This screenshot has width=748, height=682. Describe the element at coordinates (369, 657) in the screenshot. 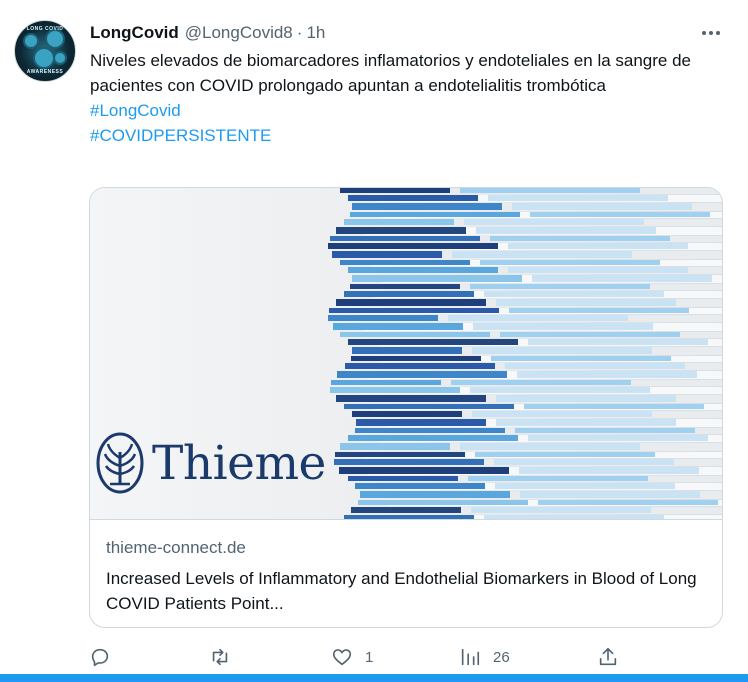

I see `like-count: 1` at that location.